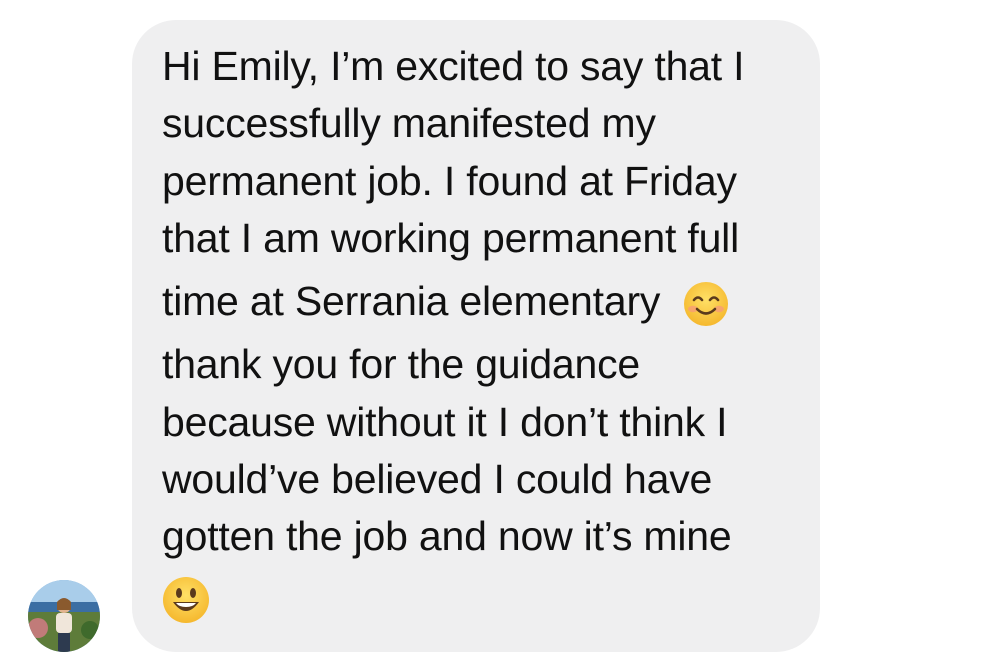  Describe the element at coordinates (447, 536) in the screenshot. I see `message-line-9: gotten the job and now it’s mine` at that location.